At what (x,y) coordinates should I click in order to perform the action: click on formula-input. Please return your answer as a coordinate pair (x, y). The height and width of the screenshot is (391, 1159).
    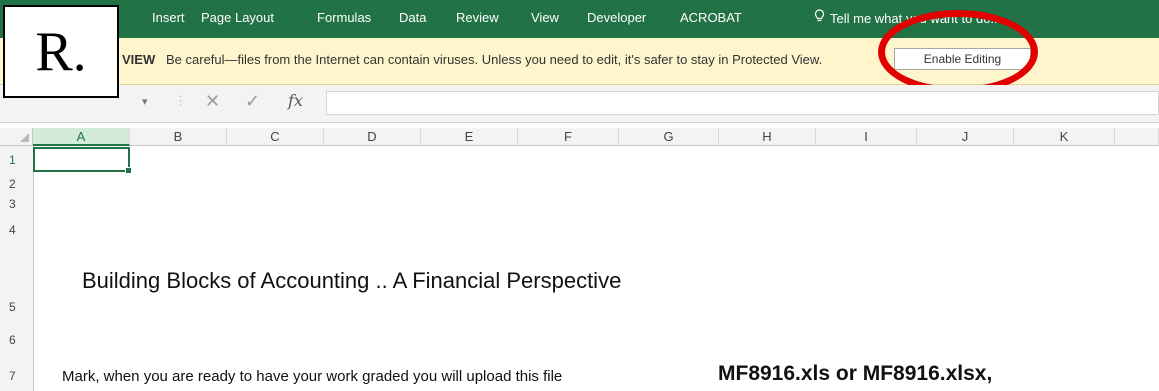
    Looking at the image, I should click on (742, 103).